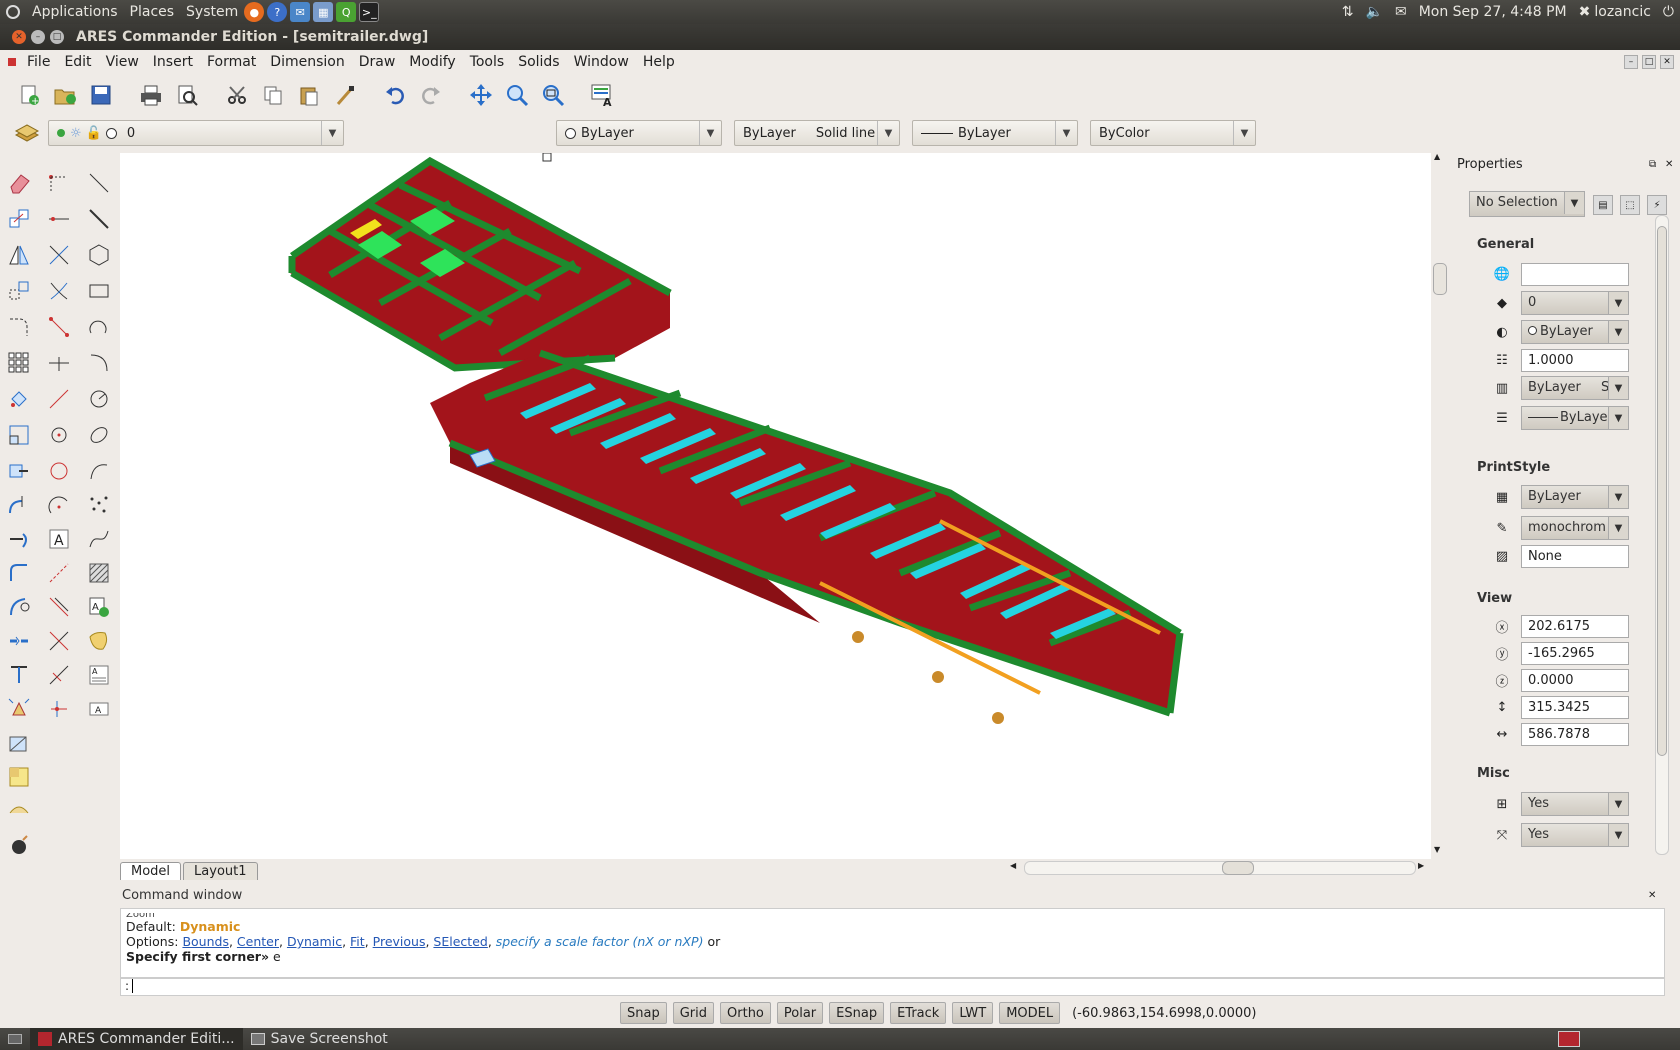  I want to click on trim-x-icon, so click(59, 641).